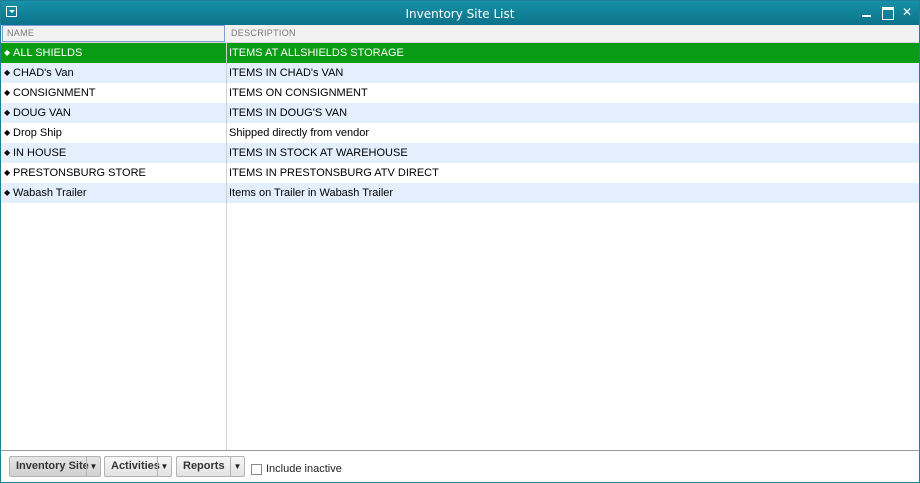 Image resolution: width=920 pixels, height=483 pixels. I want to click on row-description: Shipped directly from vendor, so click(299, 133).